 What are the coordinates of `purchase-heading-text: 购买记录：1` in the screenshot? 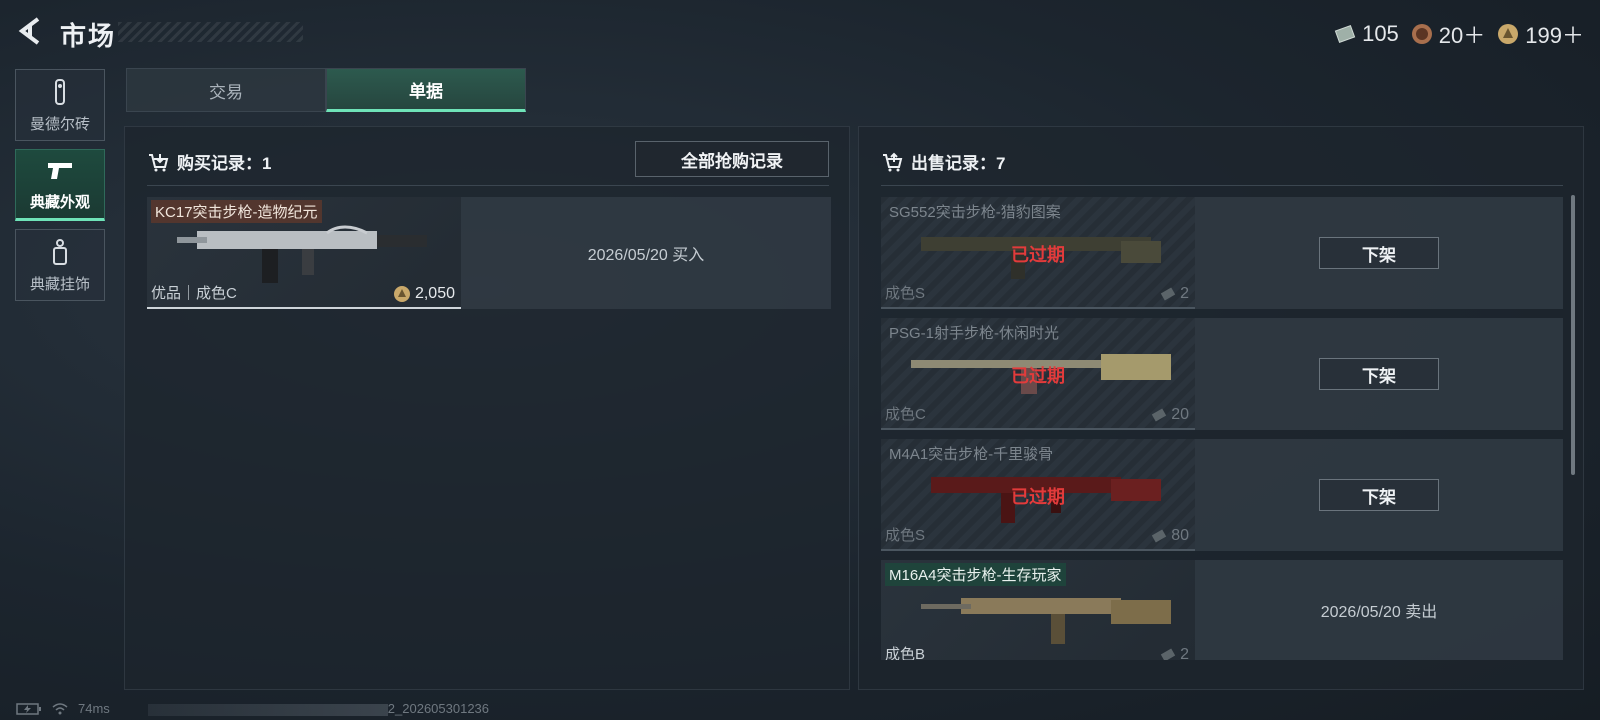 It's located at (224, 163).